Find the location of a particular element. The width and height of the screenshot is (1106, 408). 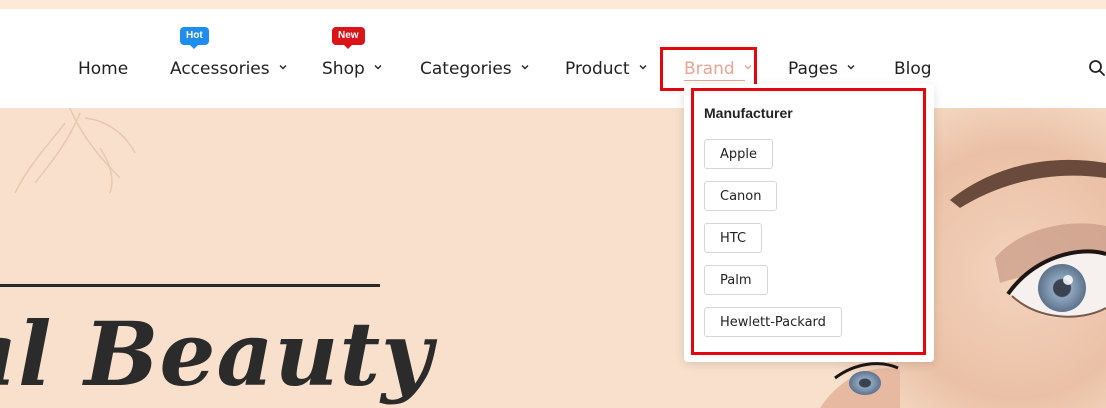

nav-item-home: Home is located at coordinates (103, 69).